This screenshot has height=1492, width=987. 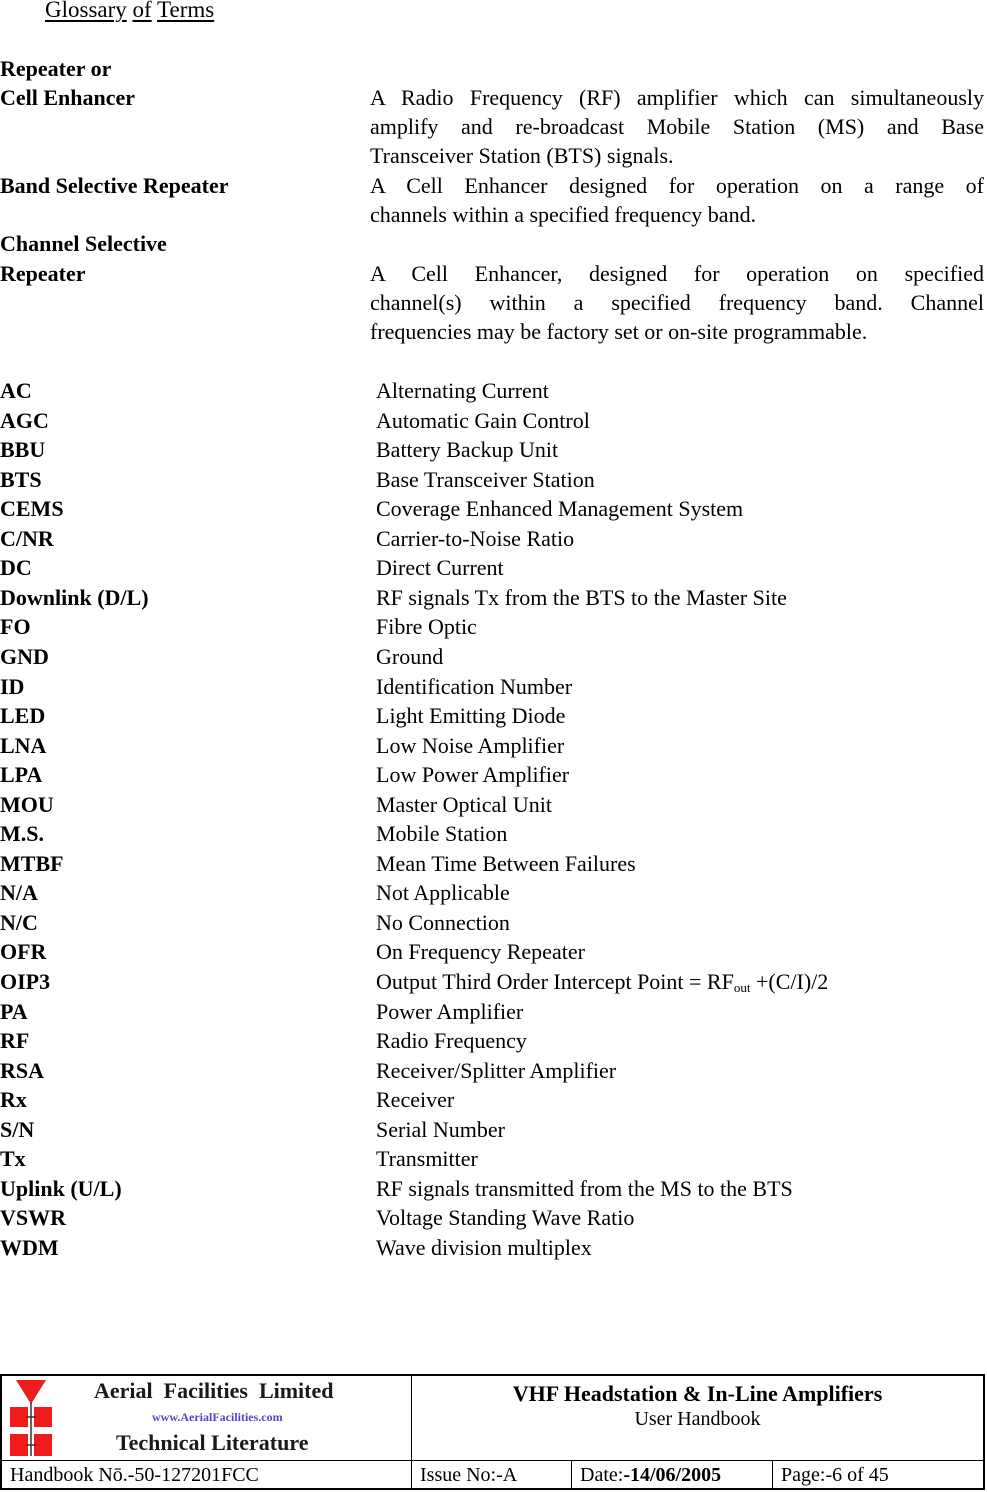 I want to click on abbreviation-meaning: Voltage Standing Wave Ratio, so click(x=505, y=1217).